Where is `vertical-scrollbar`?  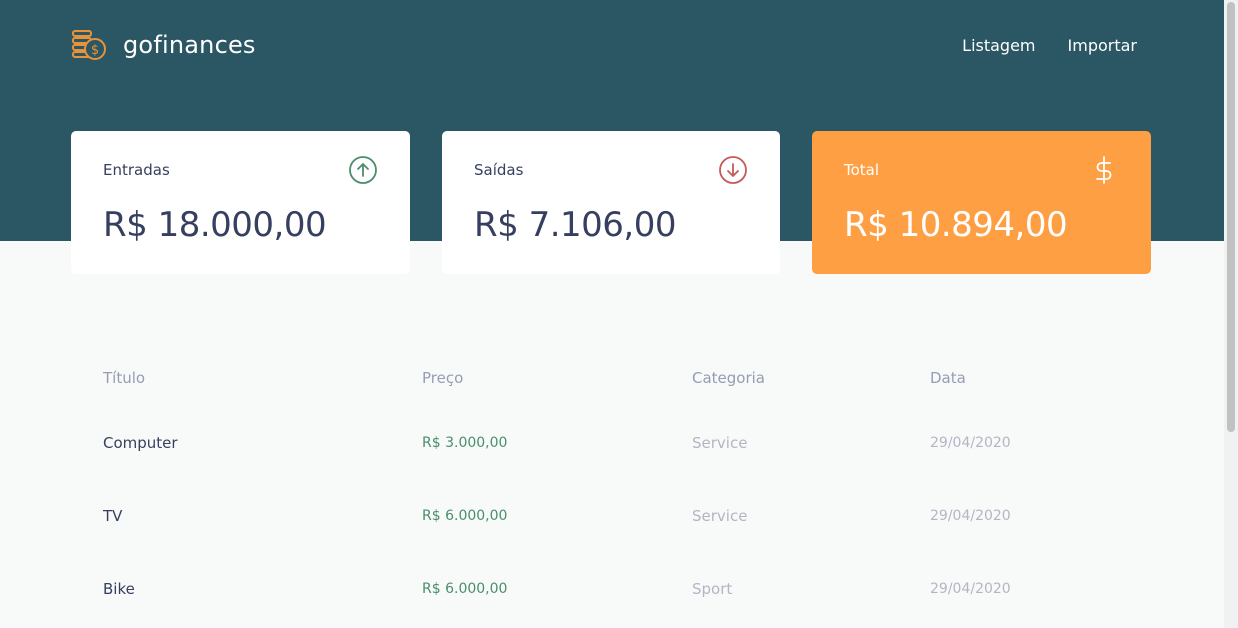
vertical-scrollbar is located at coordinates (1231, 314).